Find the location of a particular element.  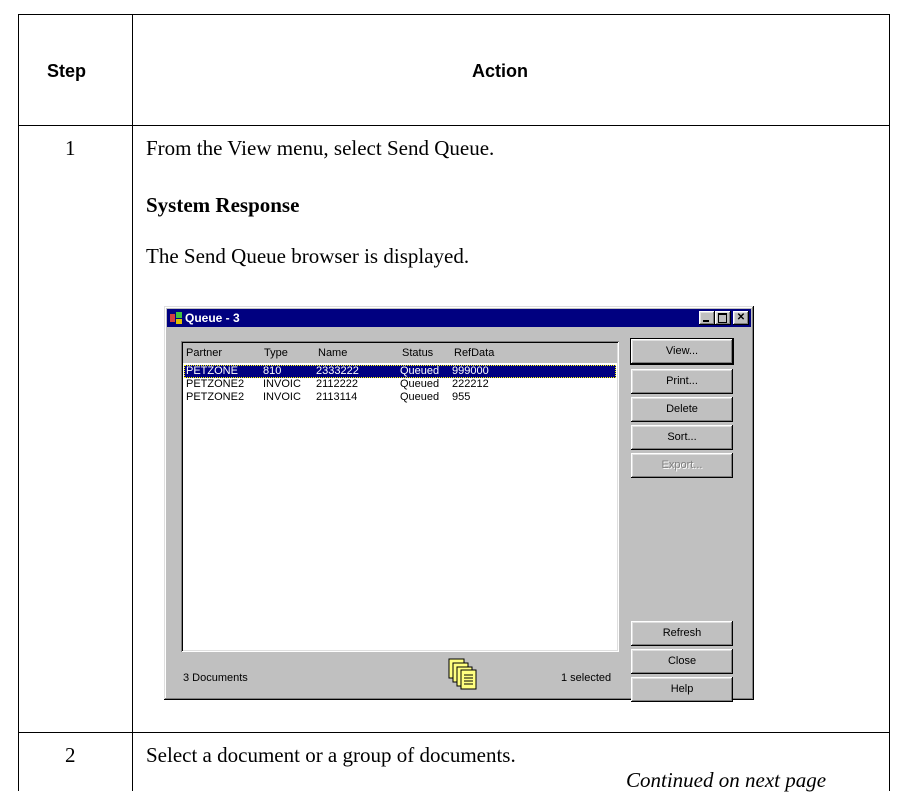

continued-note: Continued on next page is located at coordinates (726, 780).